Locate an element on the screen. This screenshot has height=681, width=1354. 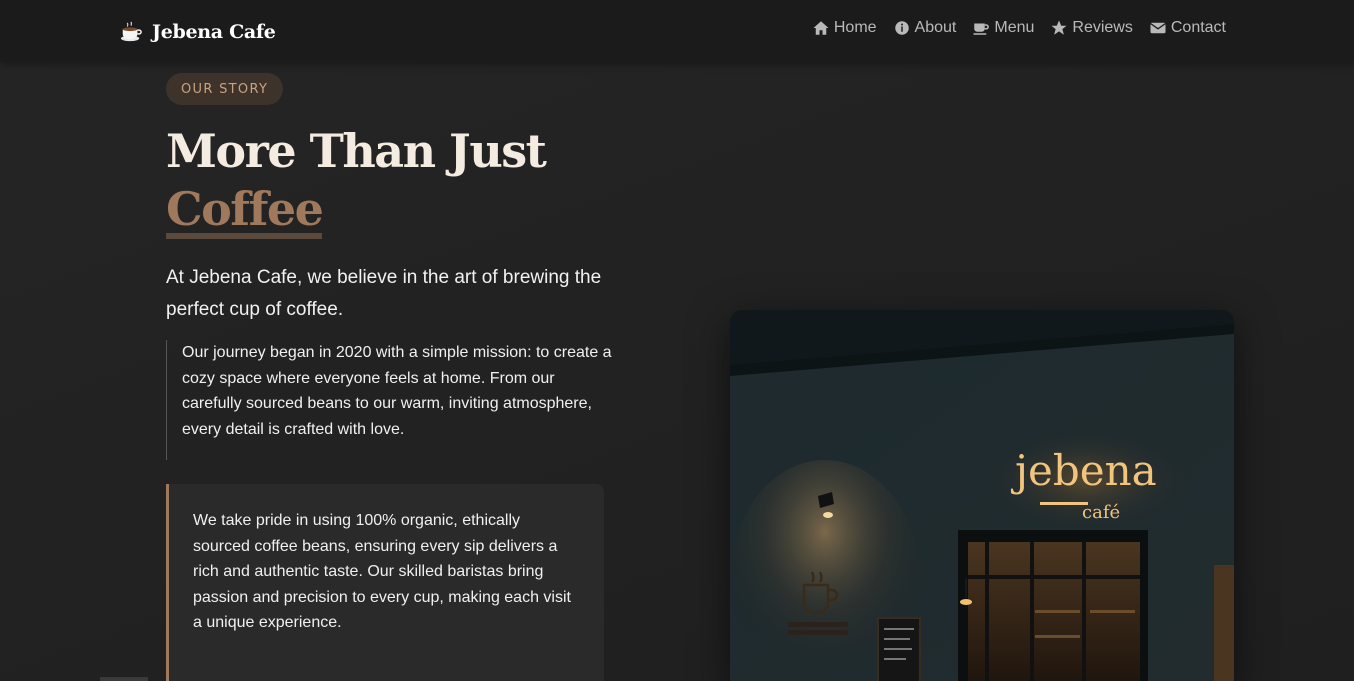
hero-title-accent: Coffee is located at coordinates (245, 212).